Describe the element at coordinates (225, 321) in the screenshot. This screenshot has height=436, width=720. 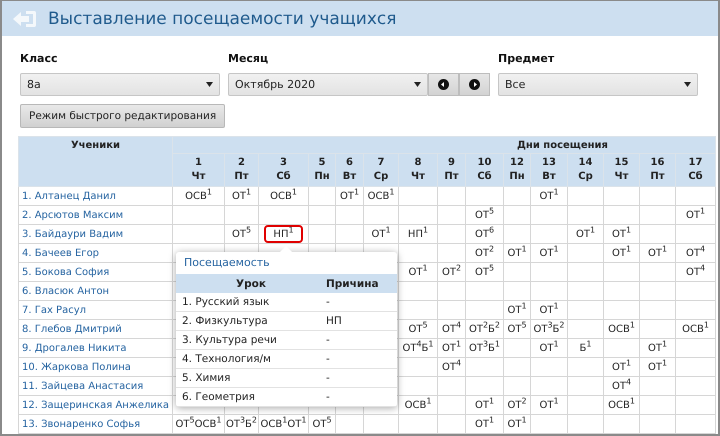
I see `lesson-name: 2. Физкультура` at that location.